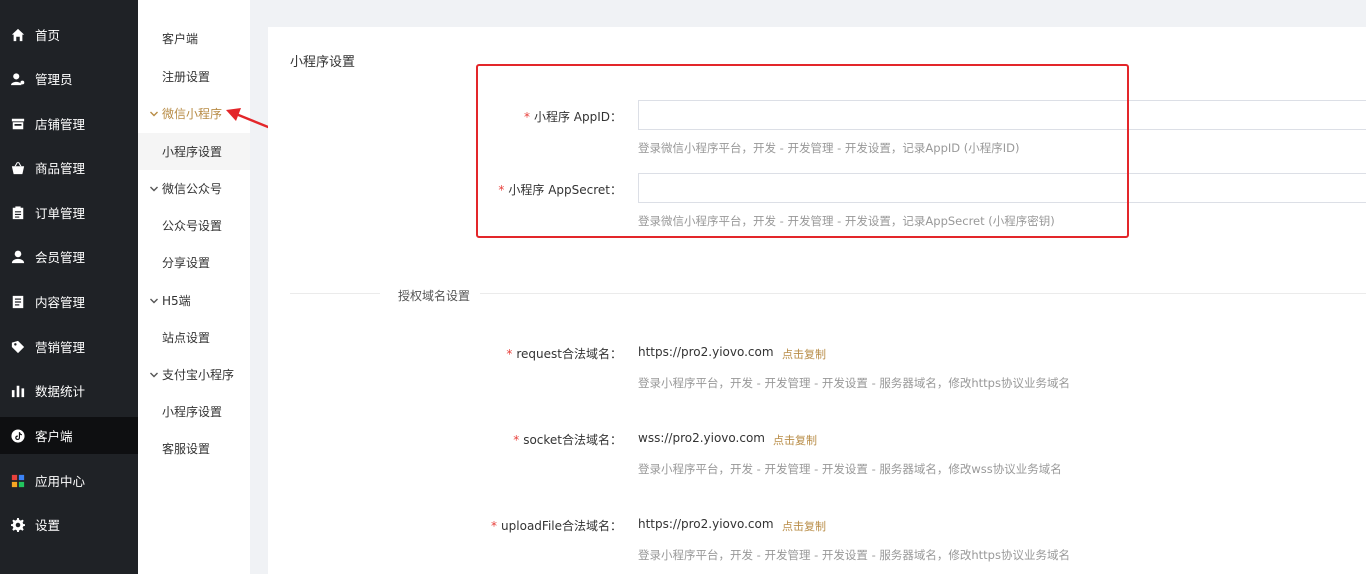 This screenshot has height=574, width=1366. I want to click on sidebar-item-orders: 订单管理, so click(69, 212).